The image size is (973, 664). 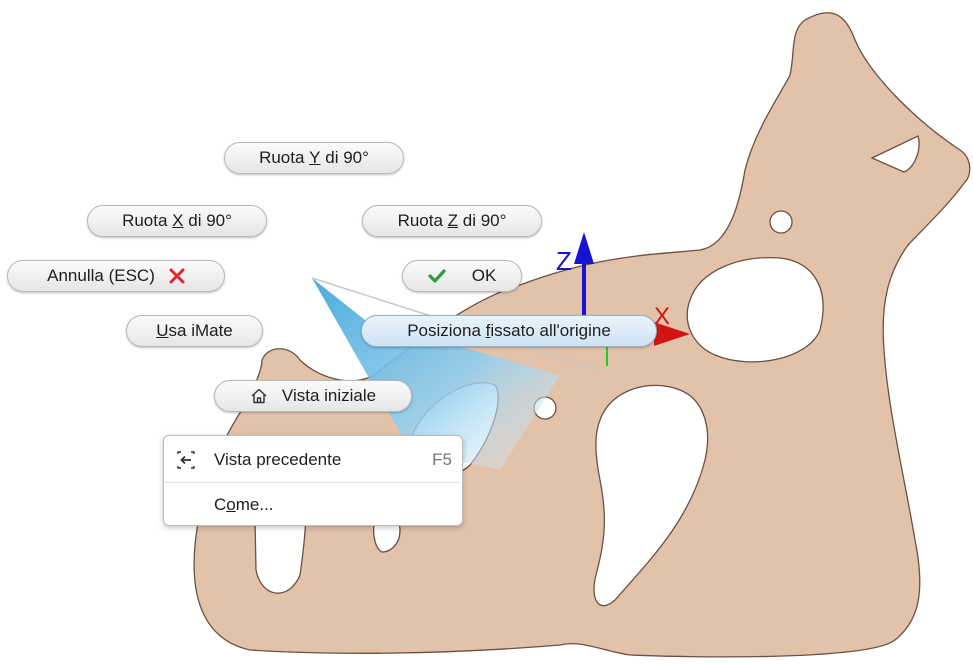 I want to click on rotate-z-button: Ruota Z di 90°, so click(x=452, y=221).